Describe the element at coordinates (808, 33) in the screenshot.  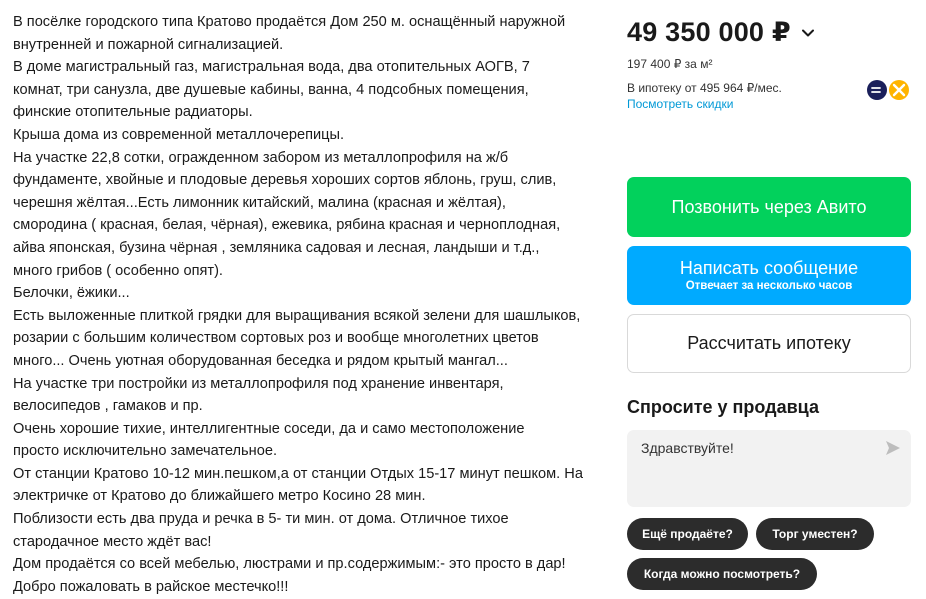
I see `chevron-down-icon` at that location.